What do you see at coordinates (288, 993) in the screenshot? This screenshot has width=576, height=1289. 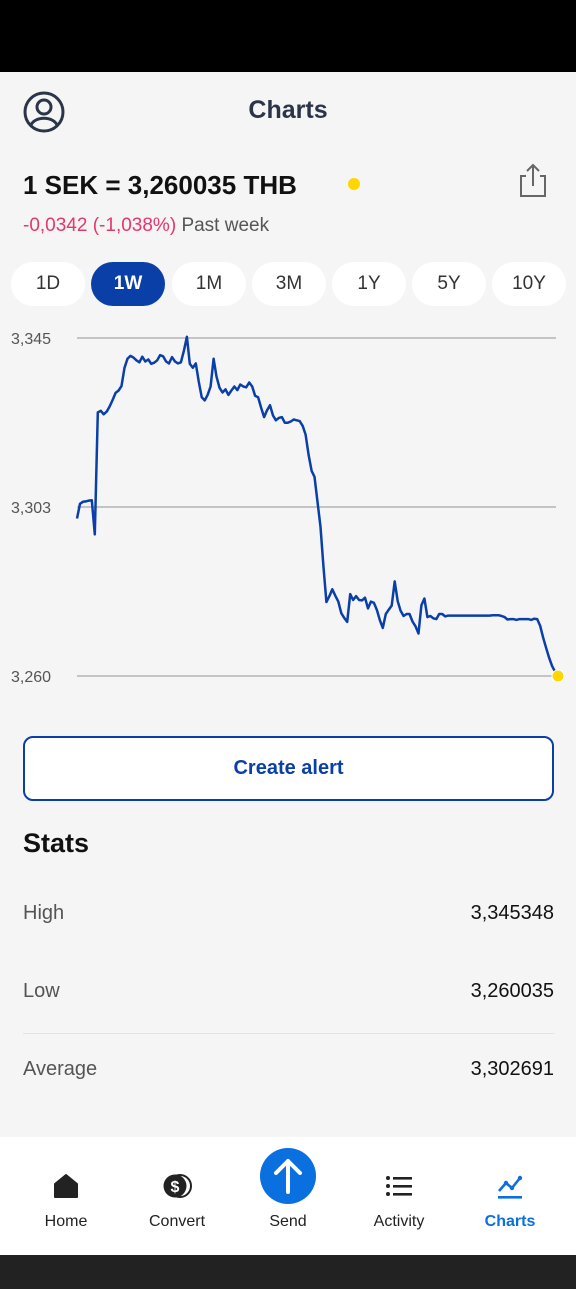 I see `stat-row-low: Low 3,260035` at bounding box center [288, 993].